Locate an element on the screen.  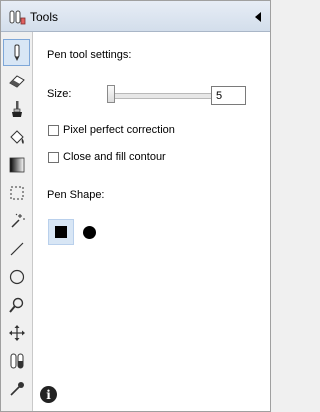
close-fill-label: Close and fill contour is located at coordinates (114, 157).